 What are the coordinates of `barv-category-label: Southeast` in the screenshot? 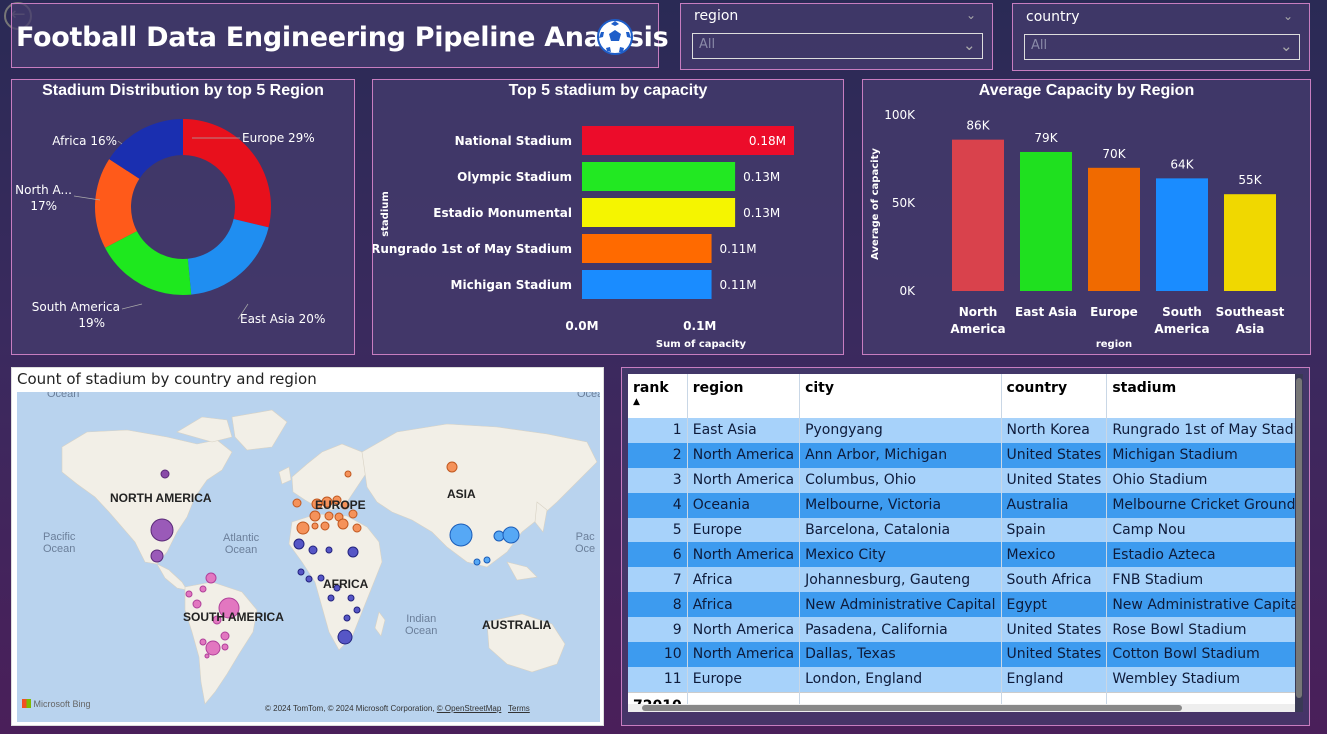 It's located at (1250, 312).